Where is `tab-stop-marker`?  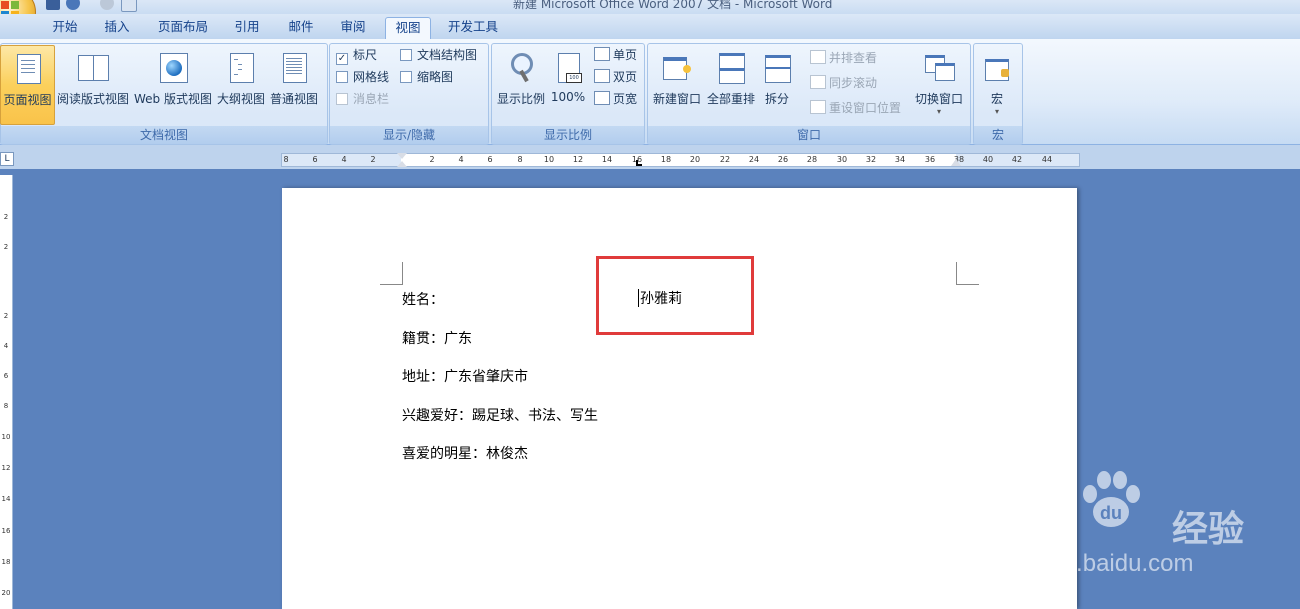
tab-stop-marker is located at coordinates (639, 163).